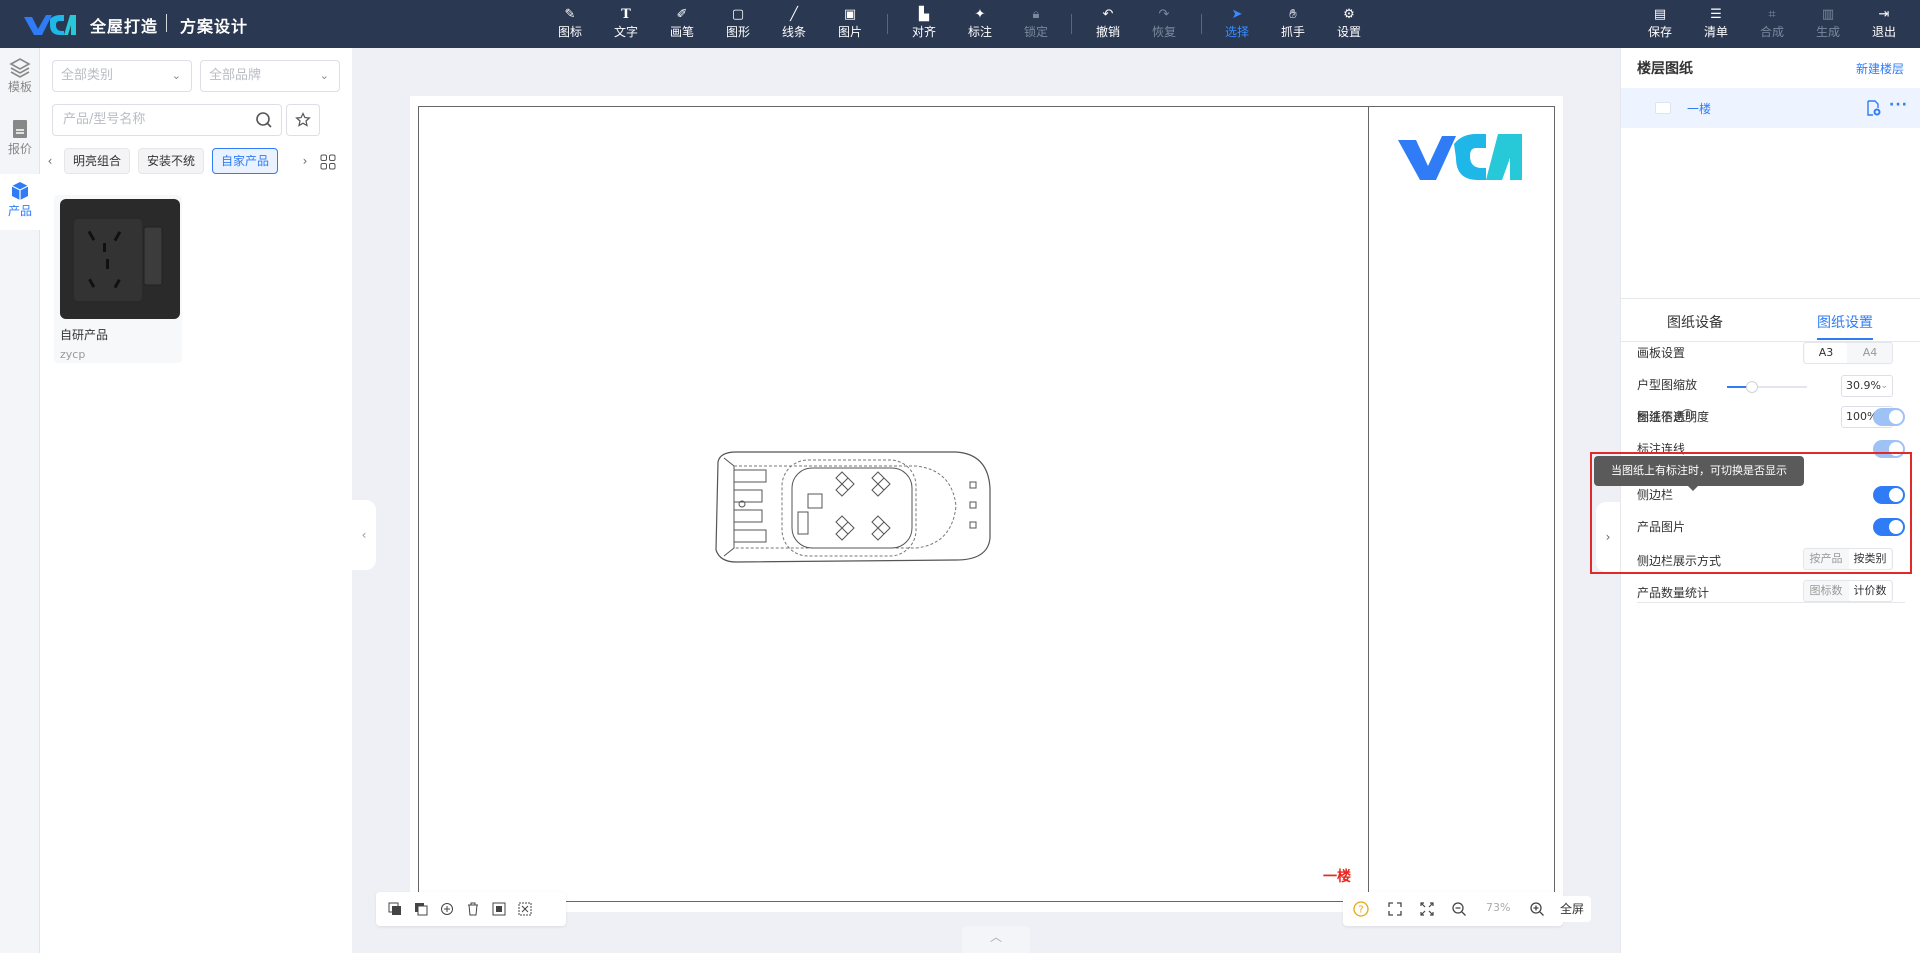 This screenshot has height=953, width=1920. I want to click on tool-settings-button: ⚙ 设置, so click(1349, 25).